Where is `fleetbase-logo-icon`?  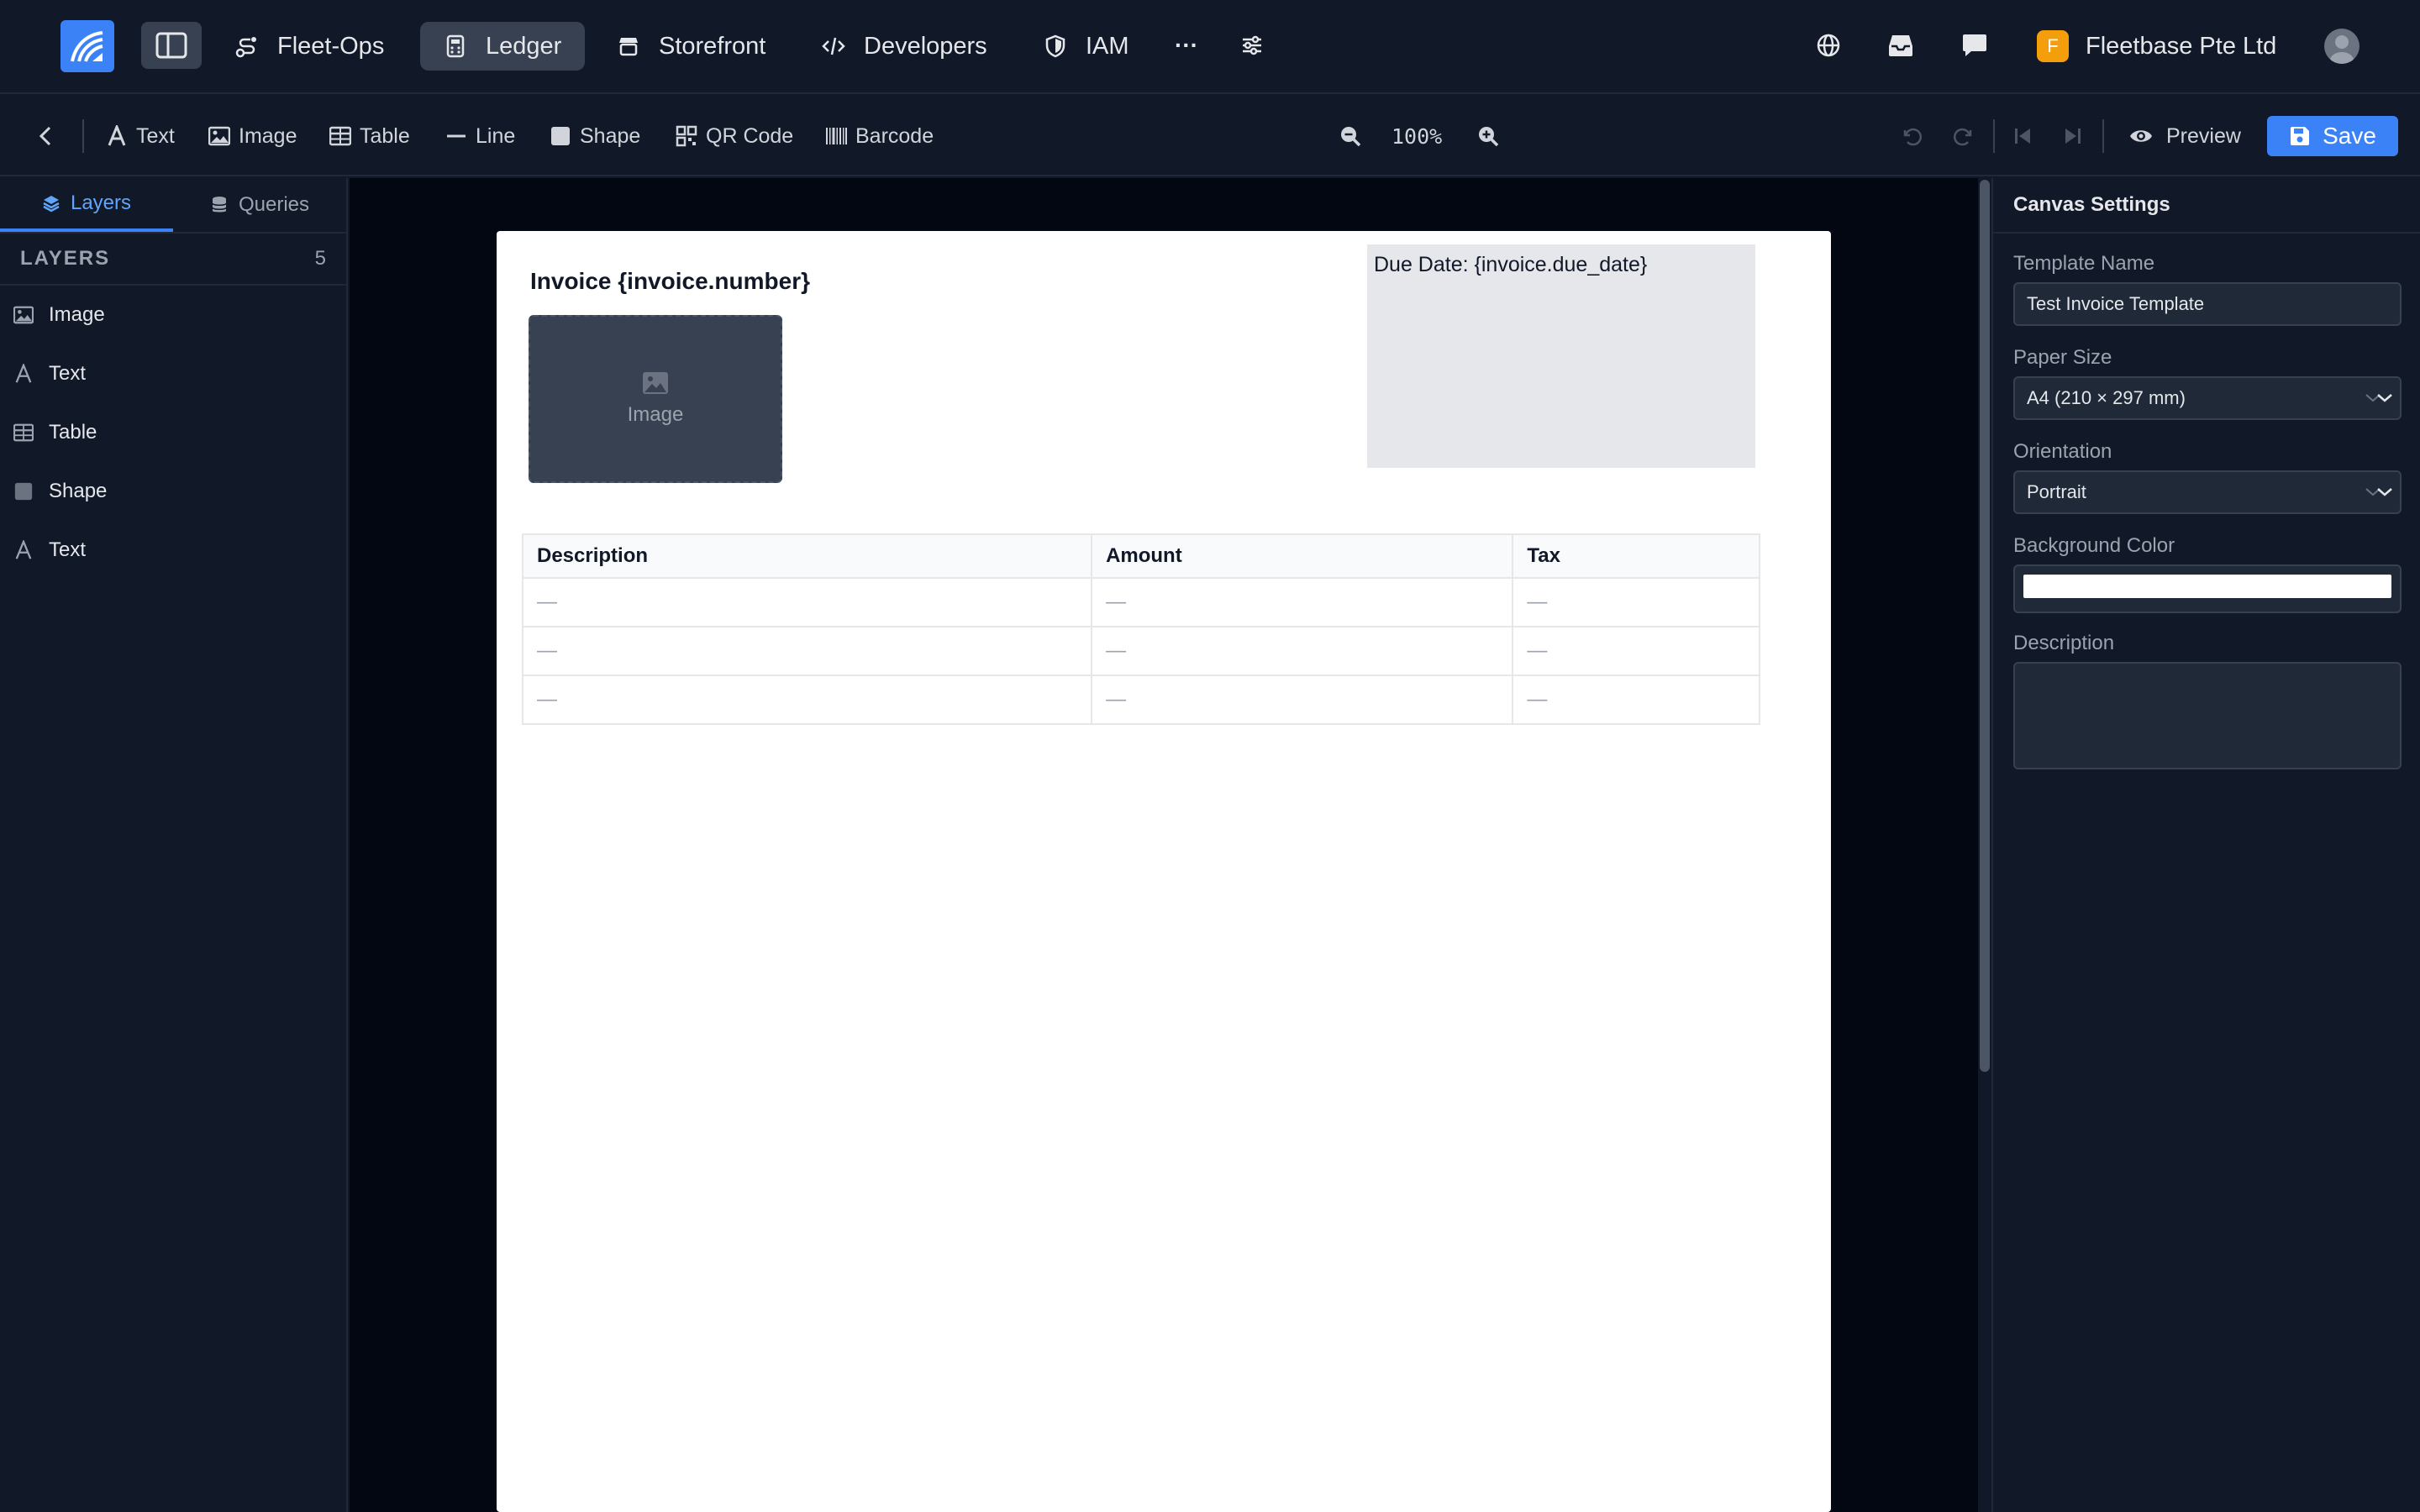
fleetbase-logo-icon is located at coordinates (87, 46).